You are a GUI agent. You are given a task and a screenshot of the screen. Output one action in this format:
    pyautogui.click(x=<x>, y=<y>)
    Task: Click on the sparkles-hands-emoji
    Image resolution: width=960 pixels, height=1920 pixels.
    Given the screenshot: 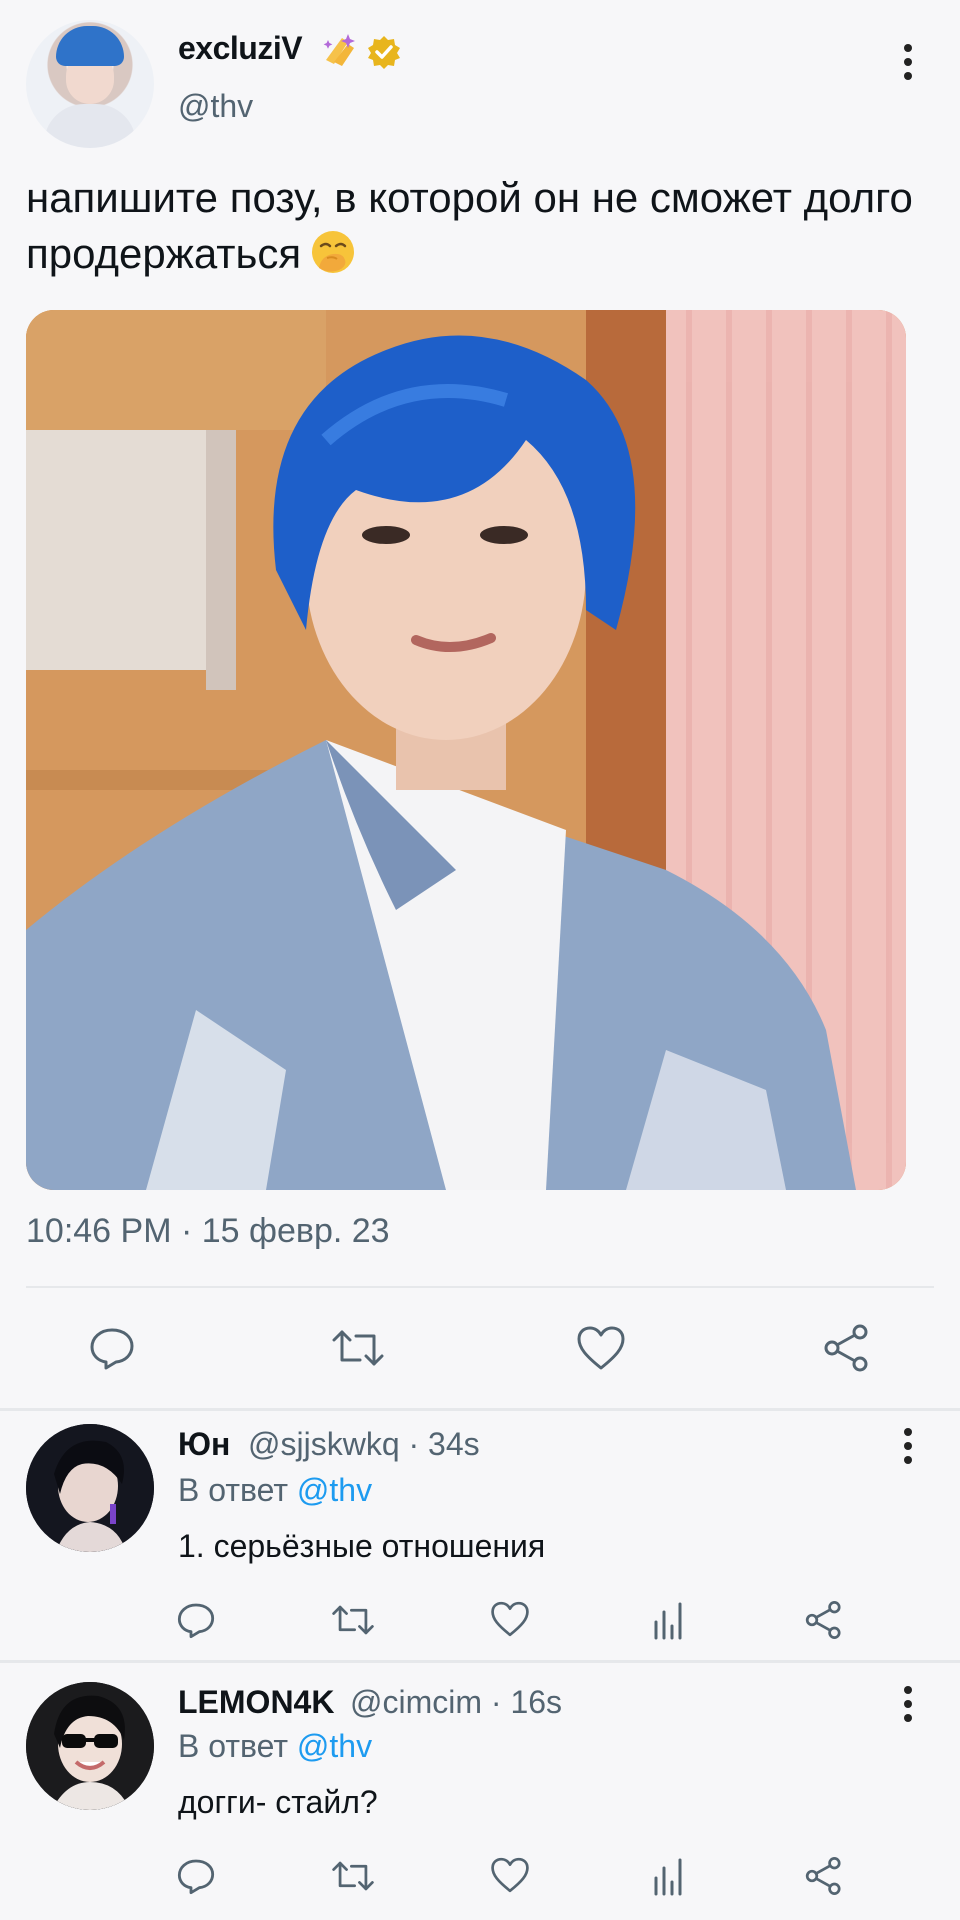 What is the action you would take?
    pyautogui.click(x=339, y=50)
    